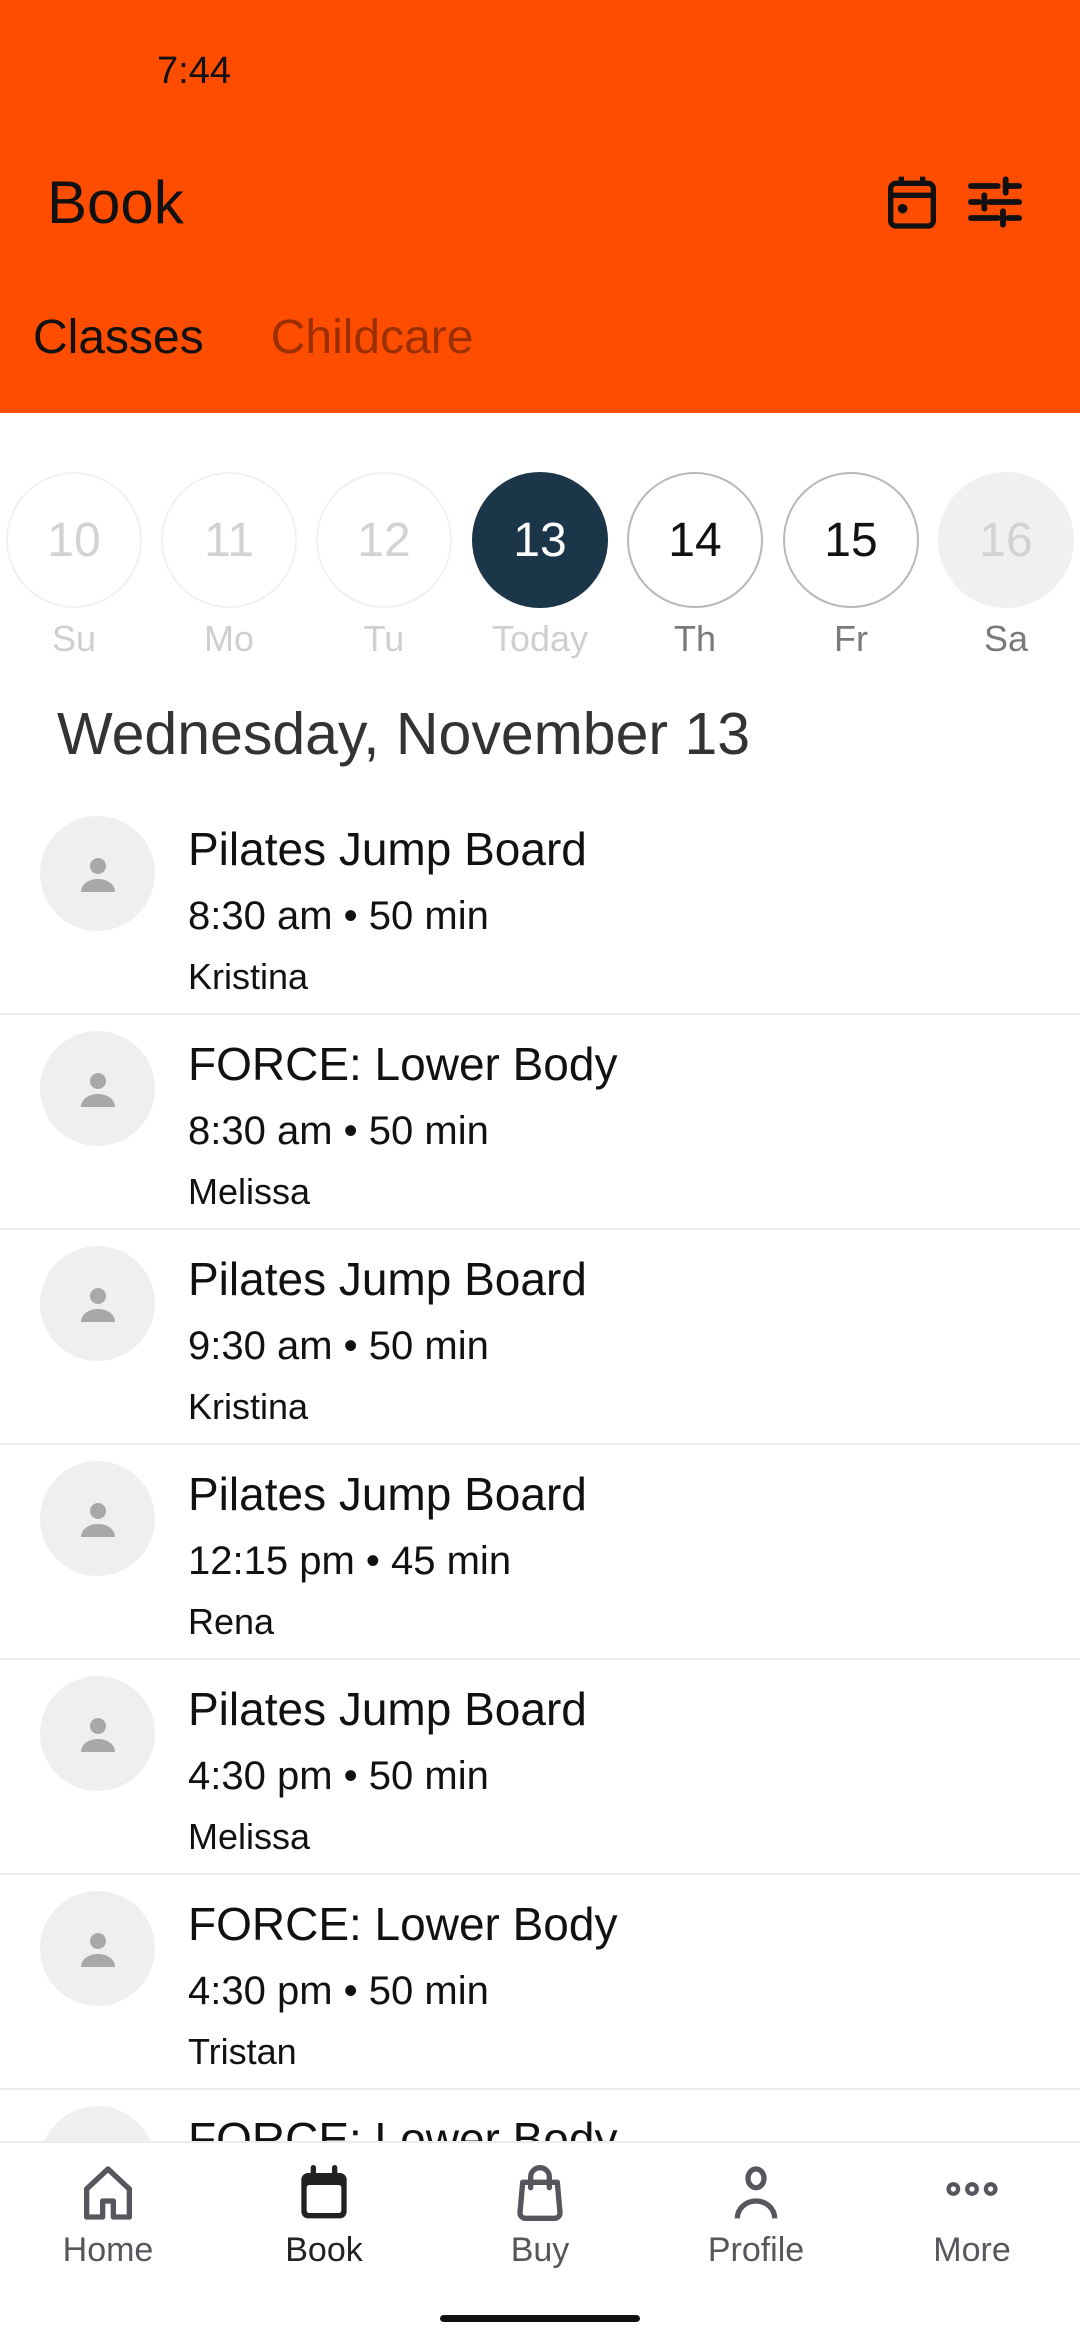  What do you see at coordinates (74, 638) in the screenshot?
I see `date-weekday: Su` at bounding box center [74, 638].